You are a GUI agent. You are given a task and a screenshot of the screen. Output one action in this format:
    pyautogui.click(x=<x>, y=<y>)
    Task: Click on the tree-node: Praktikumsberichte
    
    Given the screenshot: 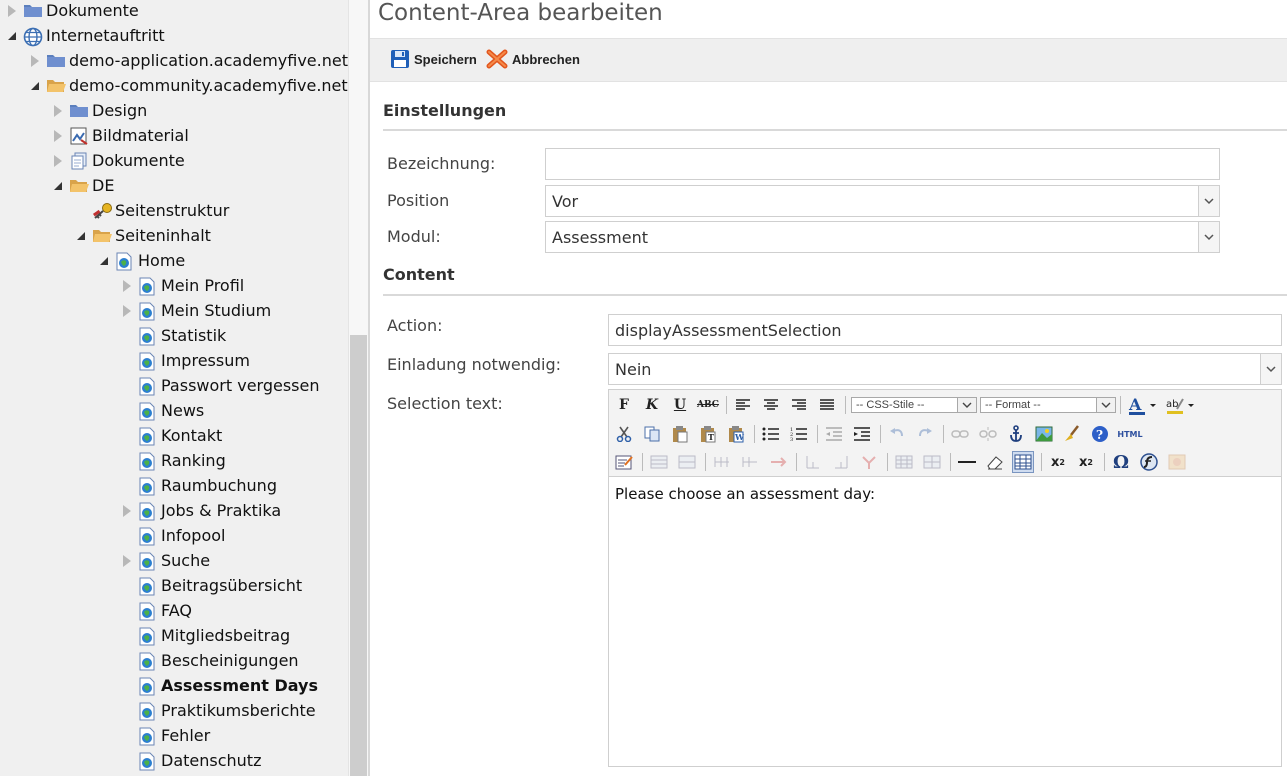 What is the action you would take?
    pyautogui.click(x=218, y=710)
    